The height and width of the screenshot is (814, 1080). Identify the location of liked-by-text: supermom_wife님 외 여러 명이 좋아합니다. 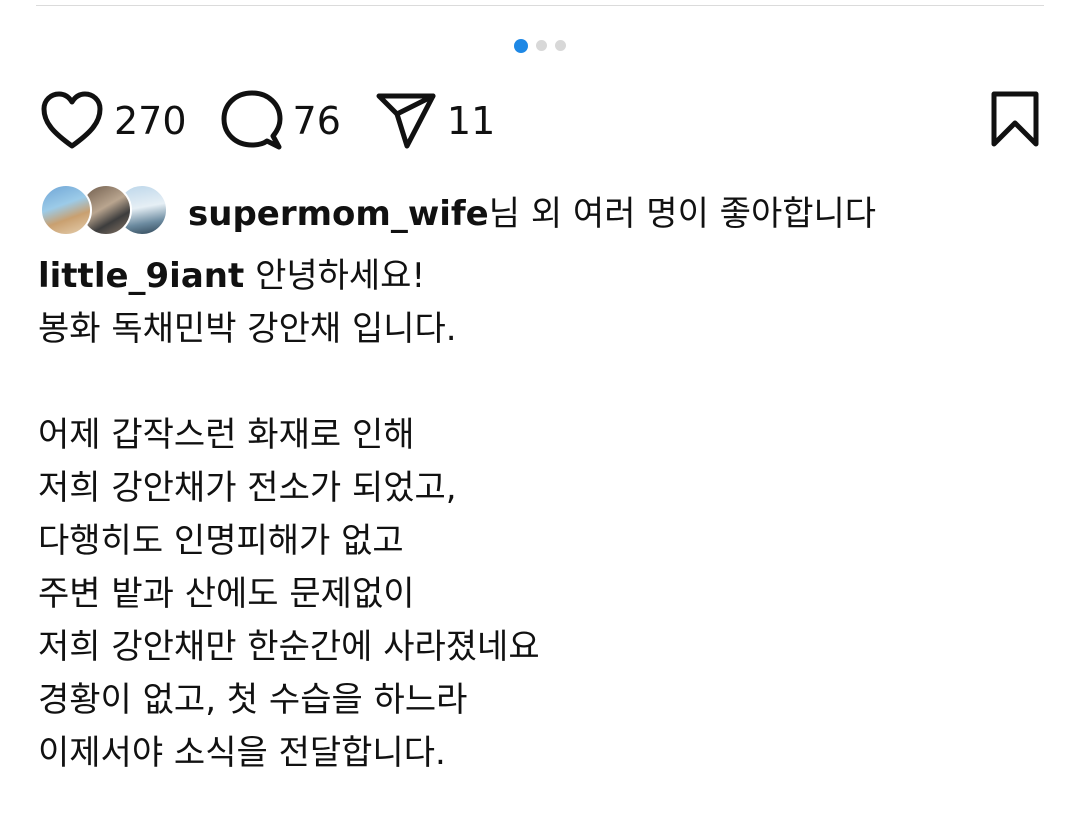
(532, 210).